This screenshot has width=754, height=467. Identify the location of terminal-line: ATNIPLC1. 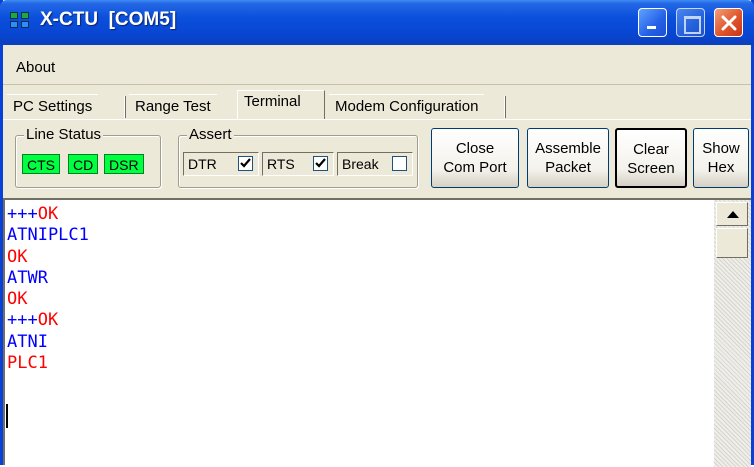
(48, 235).